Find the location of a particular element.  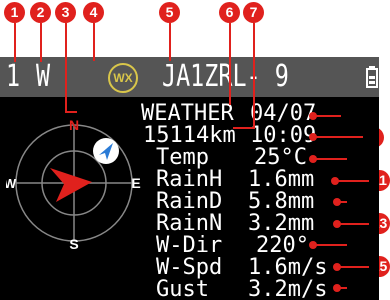

status-bar: 1 W WX JA1ZRL- 9 is located at coordinates (189, 77).